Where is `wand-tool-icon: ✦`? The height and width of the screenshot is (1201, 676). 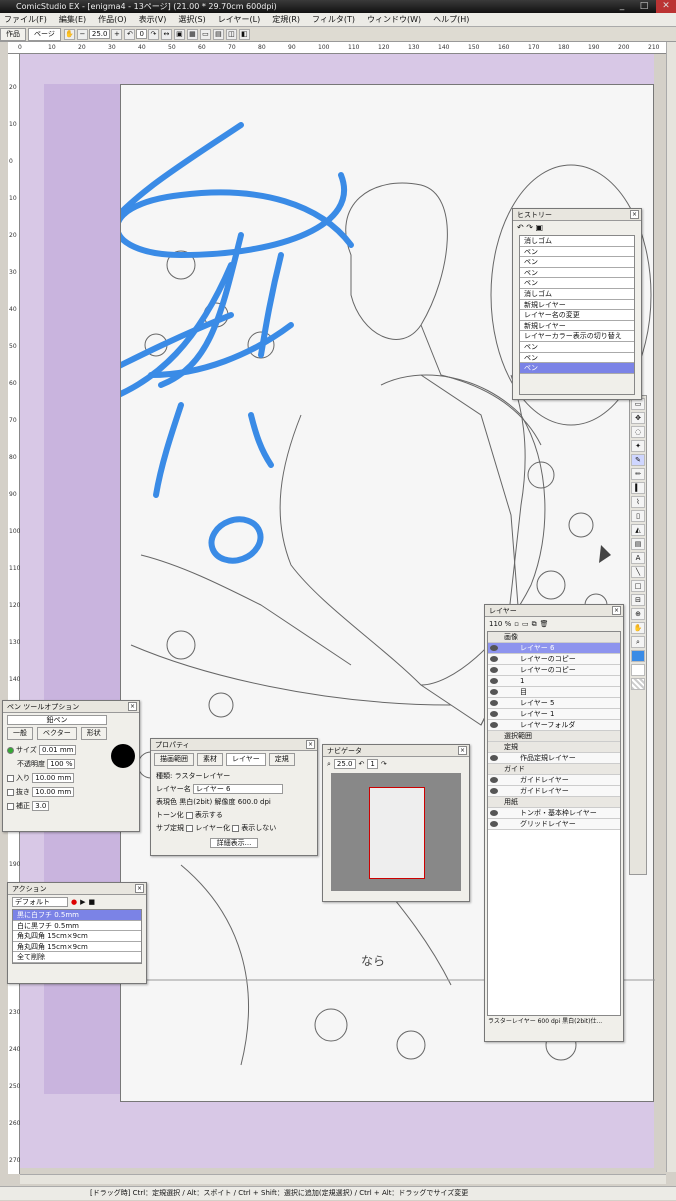 wand-tool-icon: ✦ is located at coordinates (638, 446).